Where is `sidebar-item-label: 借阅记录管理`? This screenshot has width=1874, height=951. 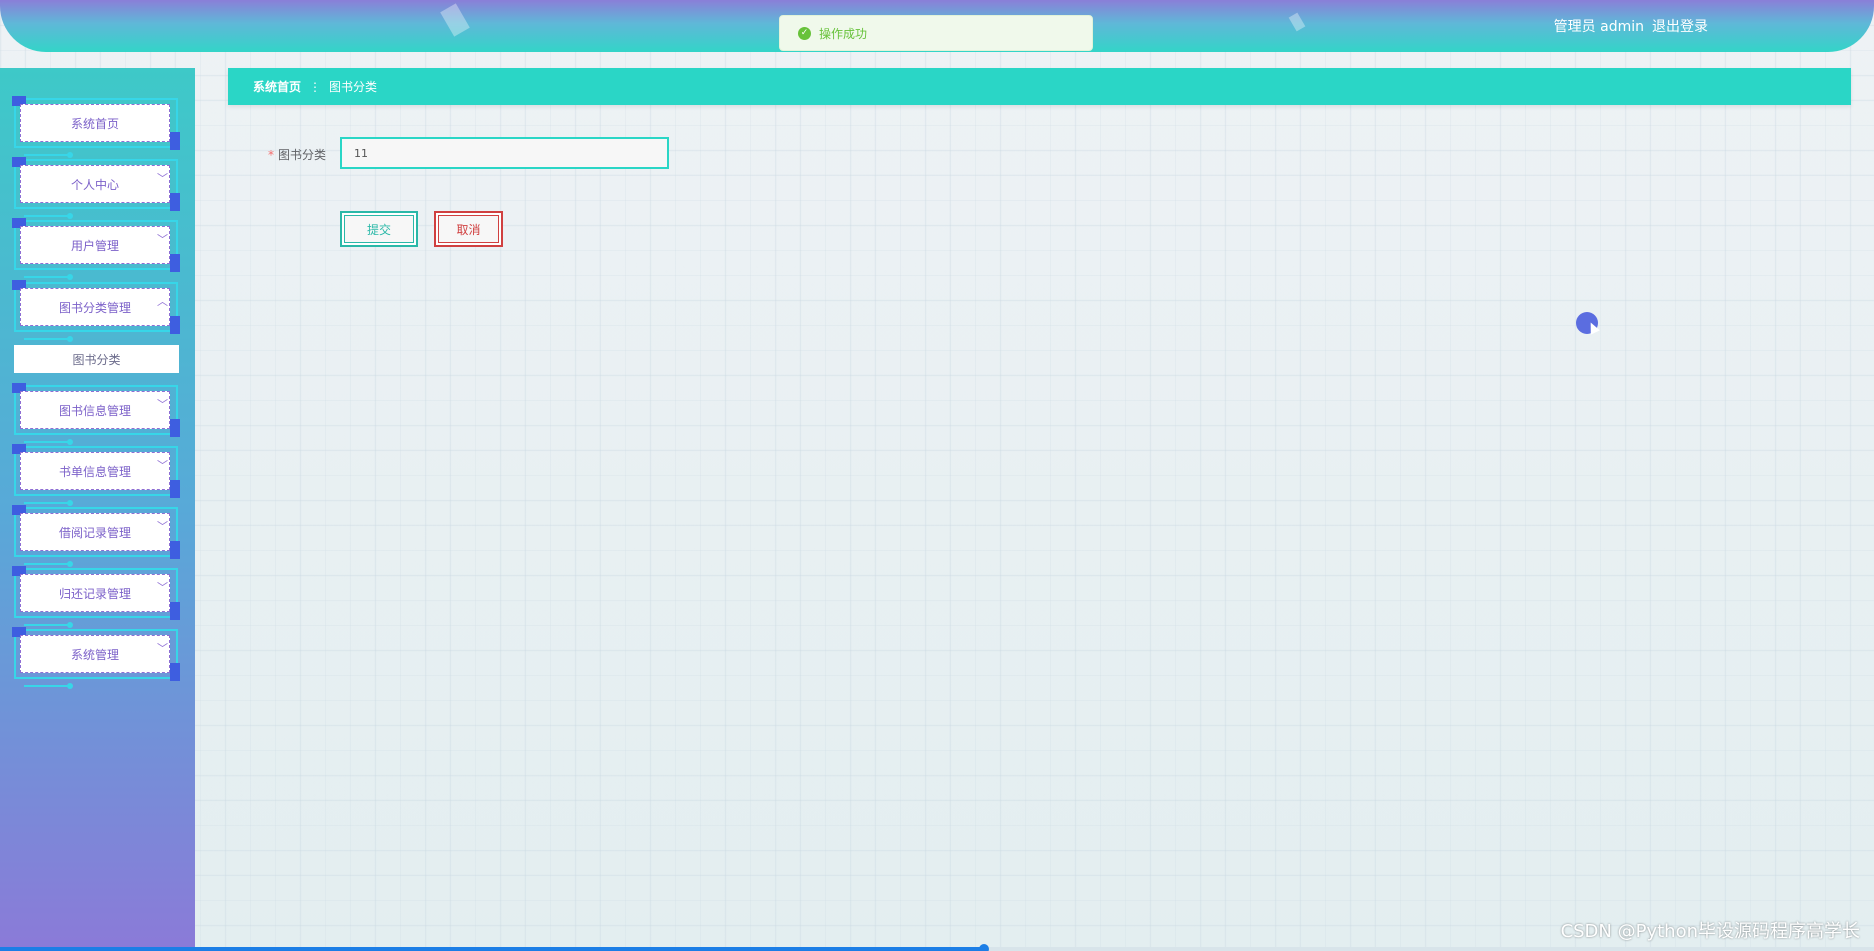
sidebar-item-label: 借阅记录管理 is located at coordinates (94, 532).